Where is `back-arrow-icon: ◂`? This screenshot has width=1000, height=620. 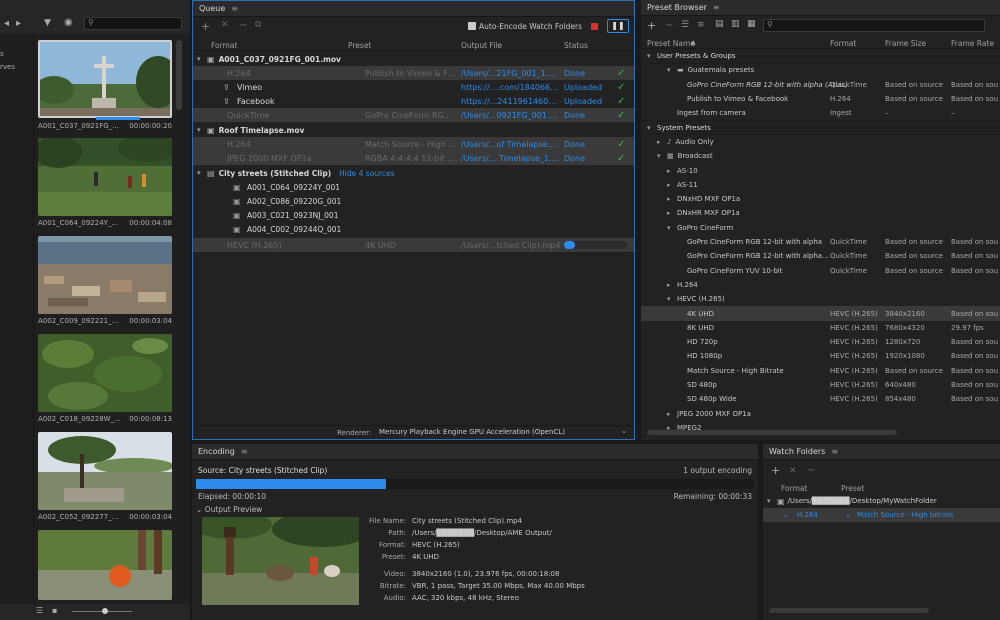 back-arrow-icon: ◂ is located at coordinates (6, 23).